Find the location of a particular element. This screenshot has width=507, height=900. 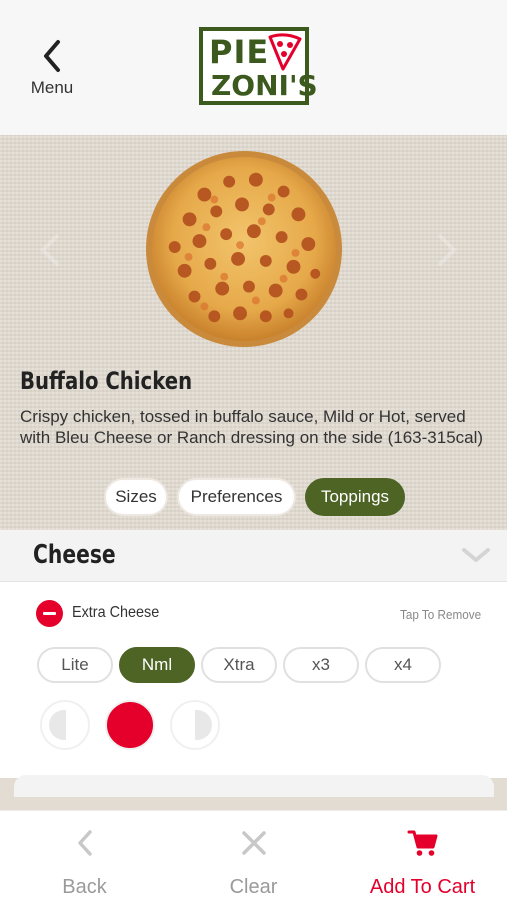

tab-sizes: Sizes is located at coordinates (136, 497).